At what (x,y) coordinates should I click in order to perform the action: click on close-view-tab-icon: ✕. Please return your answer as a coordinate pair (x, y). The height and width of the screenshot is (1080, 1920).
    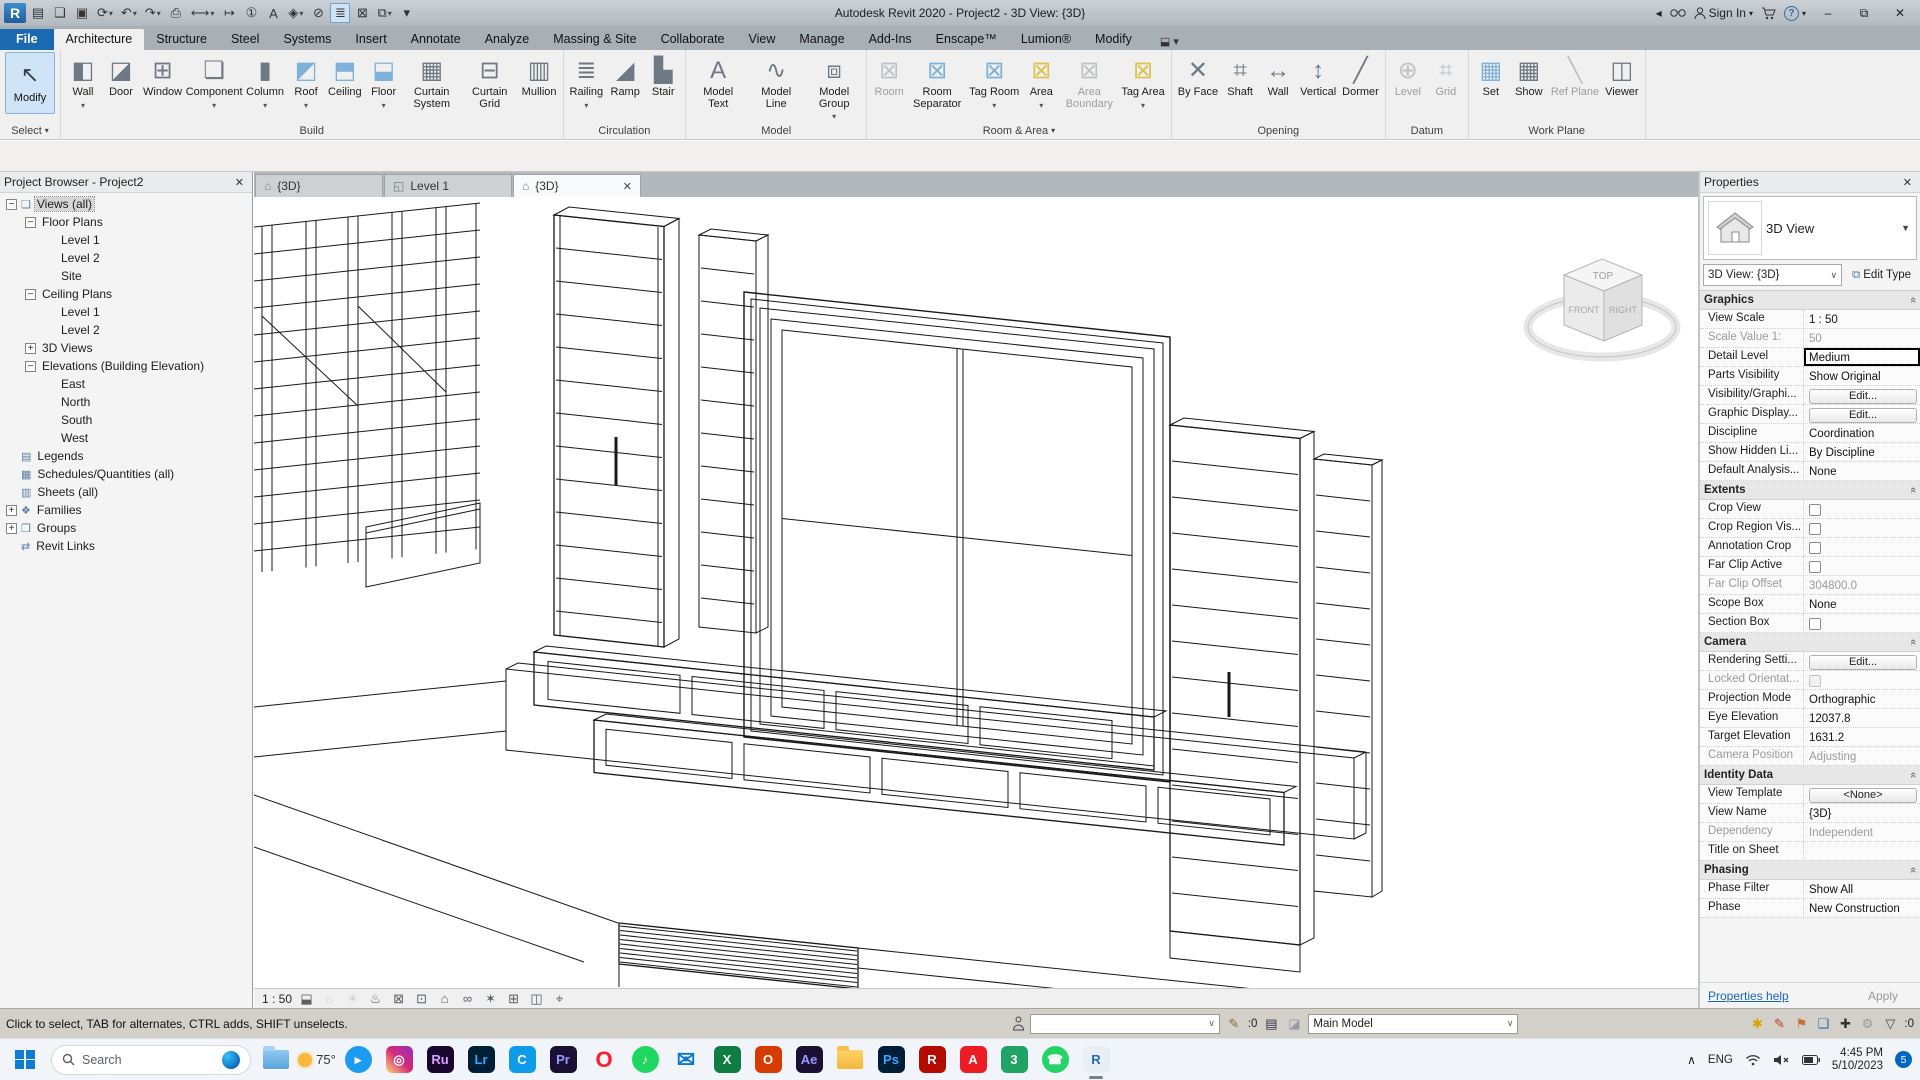
    Looking at the image, I should click on (627, 186).